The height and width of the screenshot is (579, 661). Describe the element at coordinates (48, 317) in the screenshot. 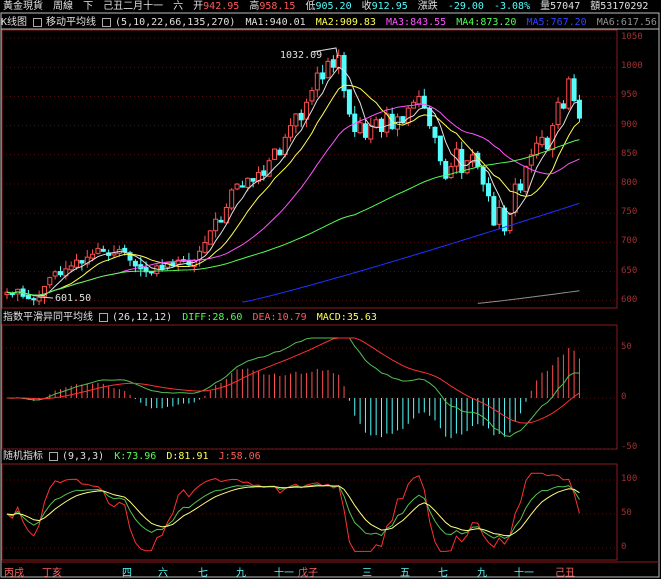

I see `macd-name: 指数平滑异同平均线` at that location.